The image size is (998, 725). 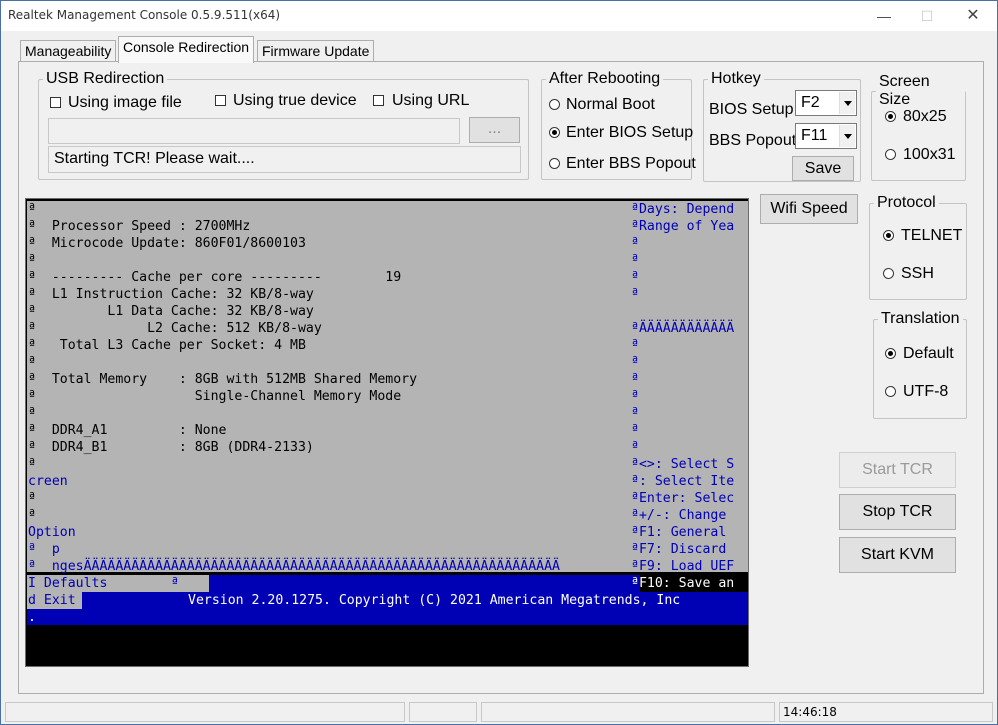 I want to click on console-line: ª L1 Data Cache: 32 KB/8-way, so click(x=171, y=311).